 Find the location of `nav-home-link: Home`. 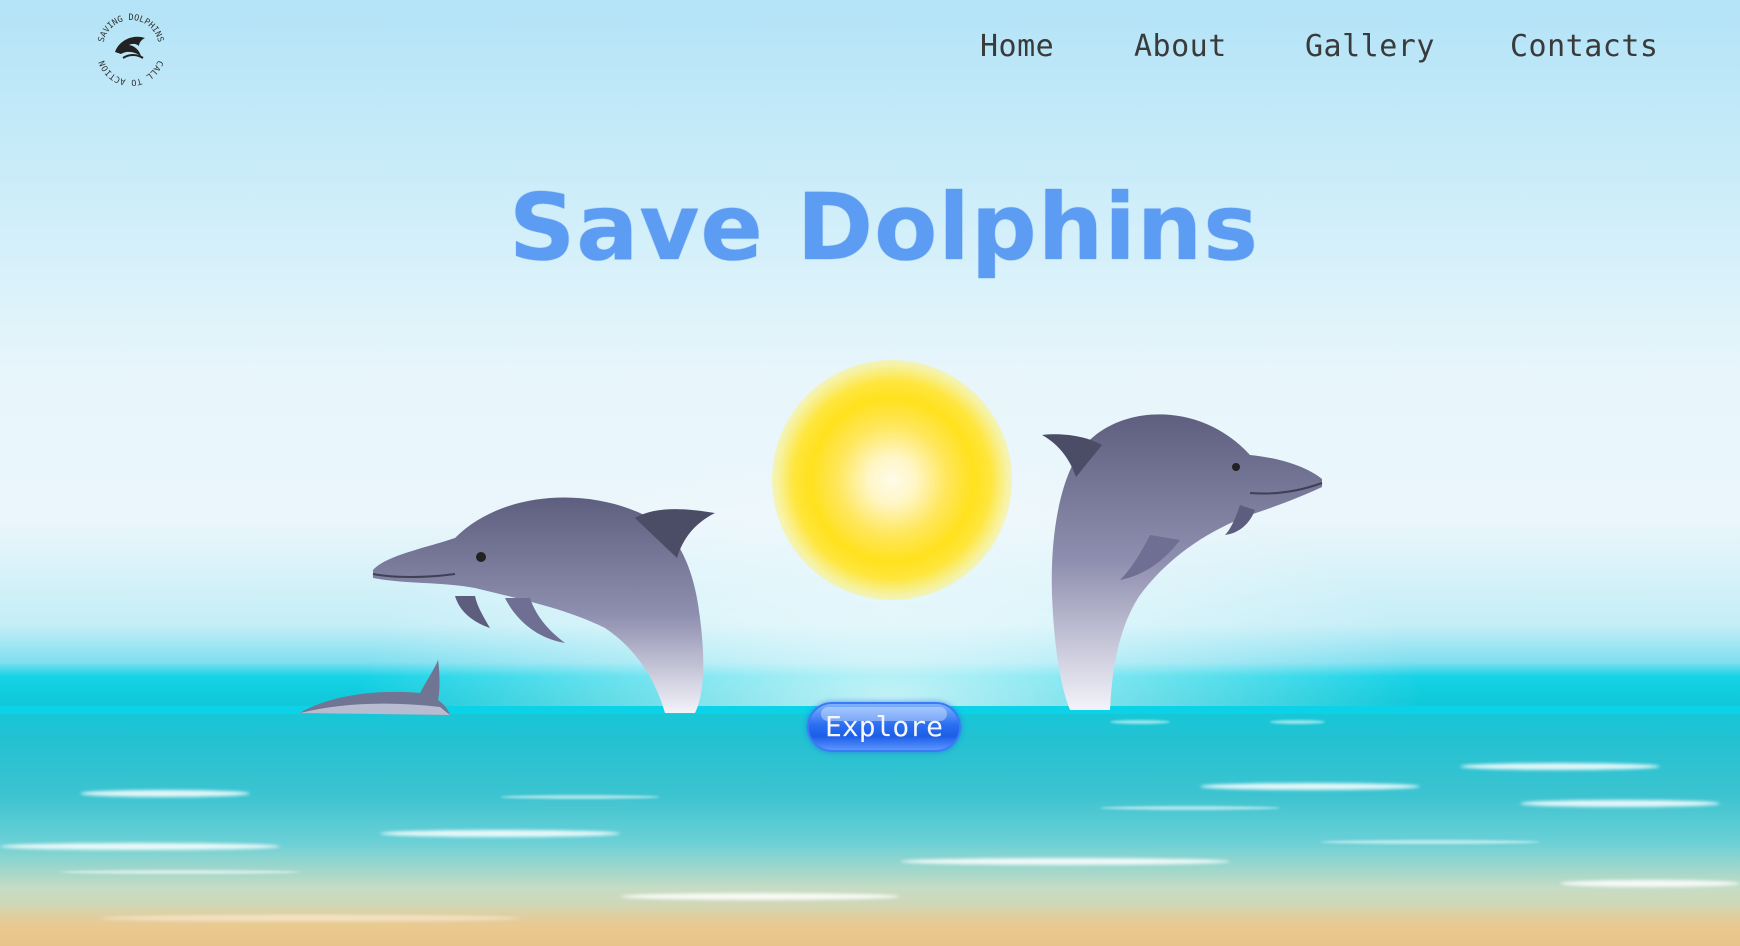

nav-home-link: Home is located at coordinates (1017, 47).